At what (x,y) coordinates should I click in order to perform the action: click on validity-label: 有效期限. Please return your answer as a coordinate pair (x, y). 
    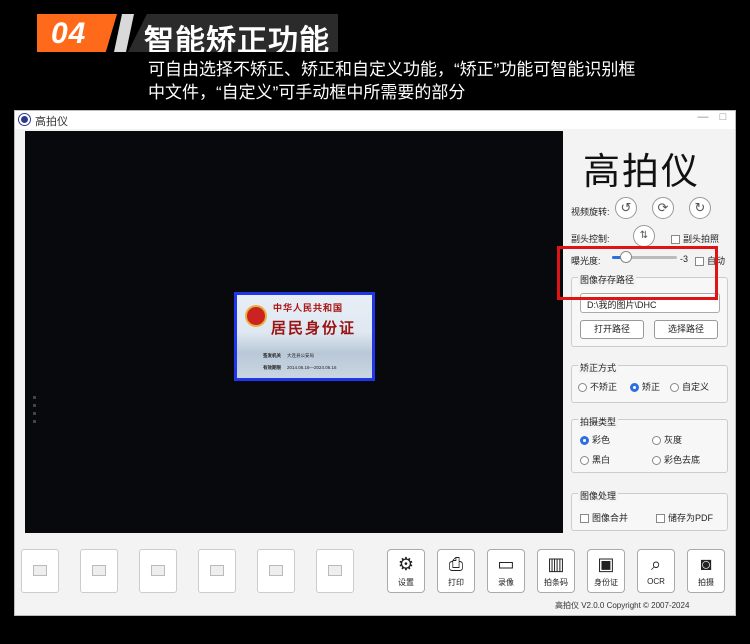
    Looking at the image, I should click on (272, 367).